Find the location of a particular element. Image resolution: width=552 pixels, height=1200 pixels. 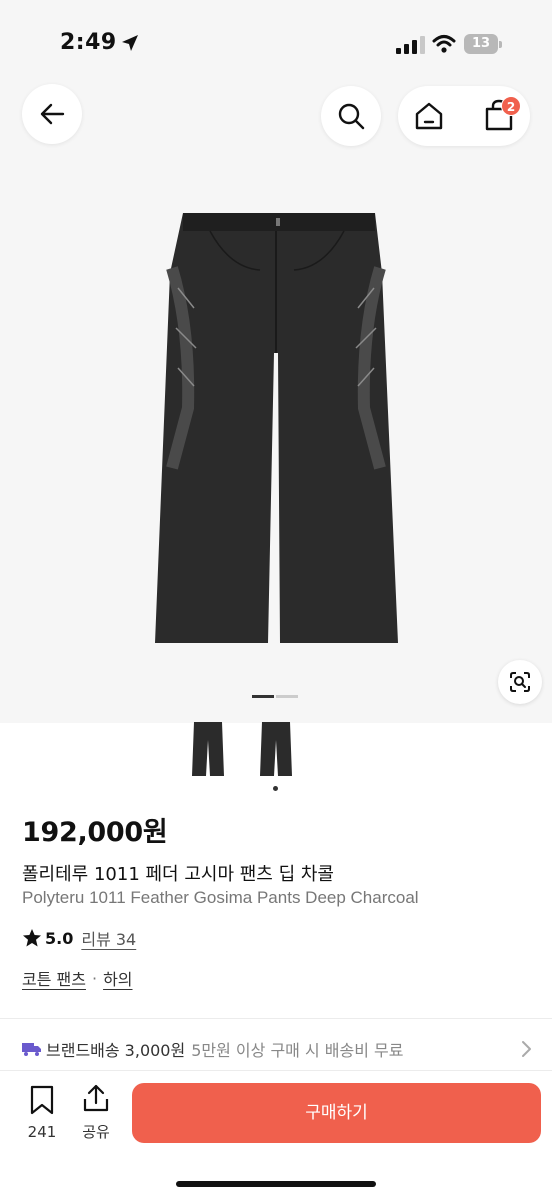

header-actions: 2 is located at coordinates (464, 116).